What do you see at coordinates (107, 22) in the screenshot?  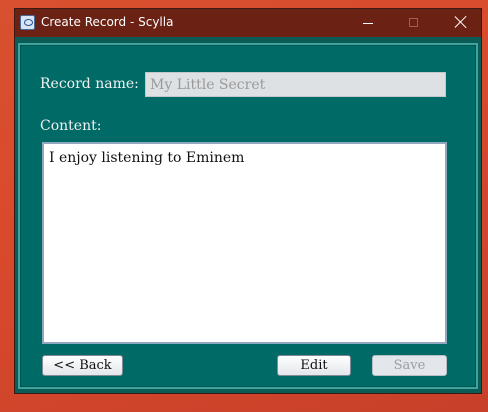 I see `window-title: Create Record - Scylla` at bounding box center [107, 22].